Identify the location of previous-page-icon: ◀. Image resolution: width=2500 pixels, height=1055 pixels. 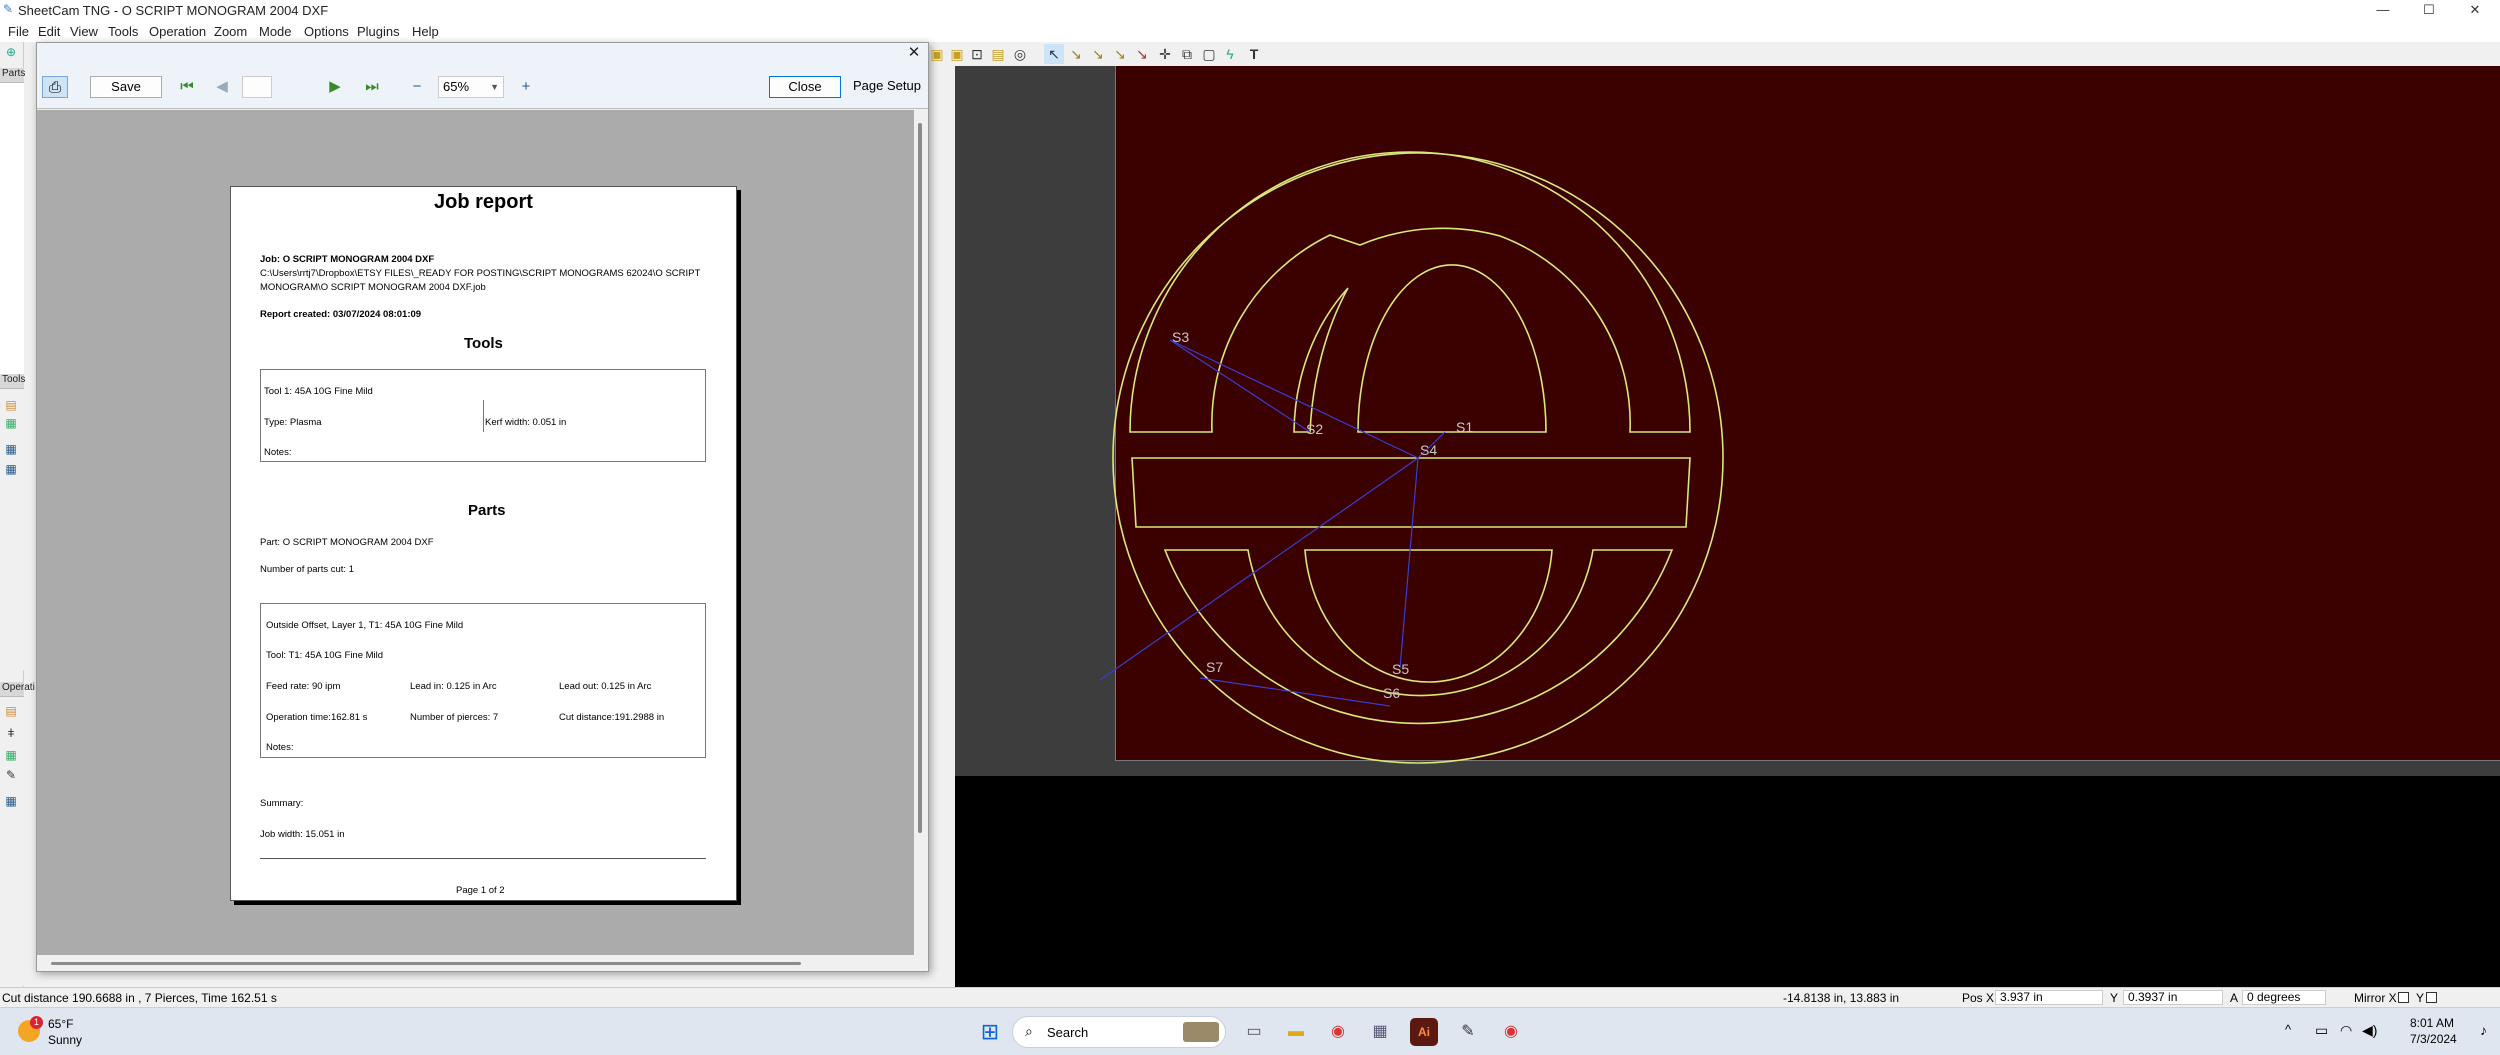
(222, 87).